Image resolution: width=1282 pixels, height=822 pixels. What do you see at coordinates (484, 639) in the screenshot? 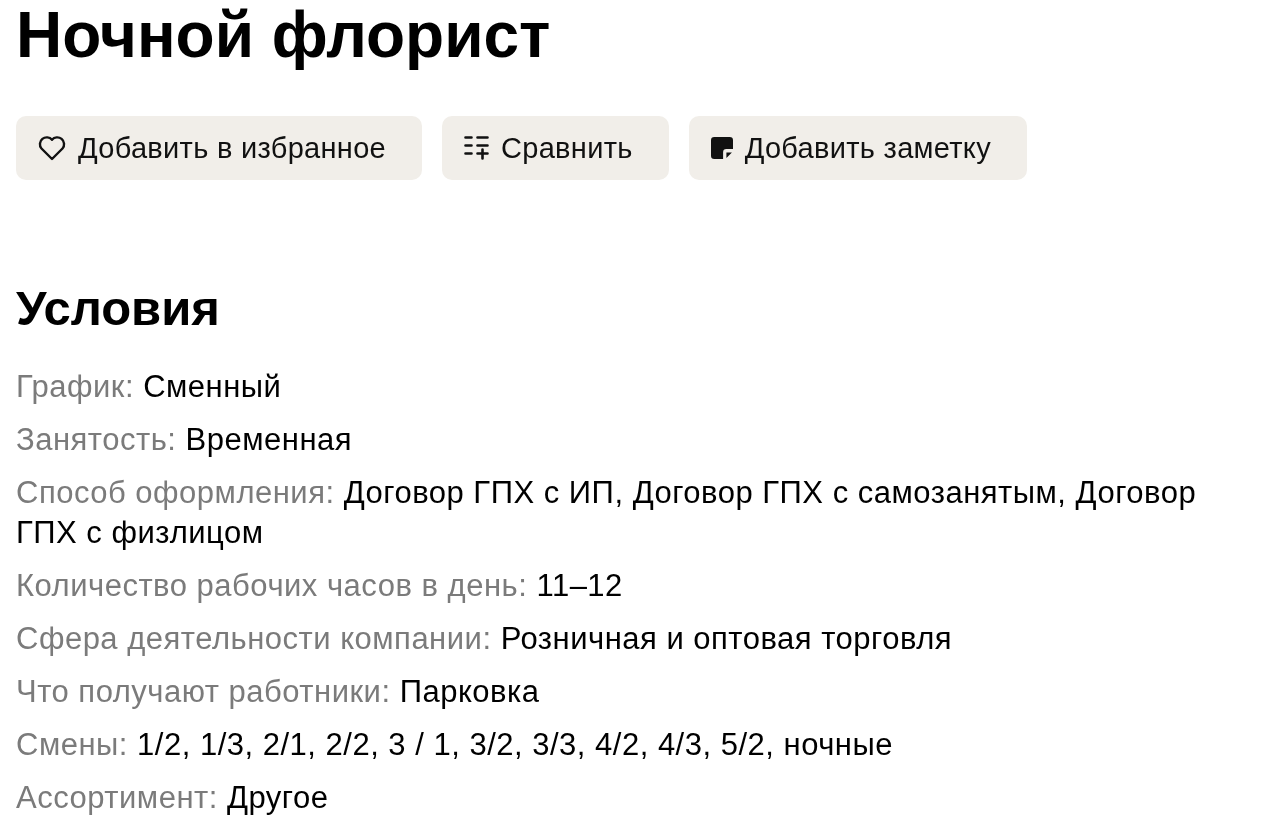
I see `condition-row-text: Сфера деятельности компании: Розничная и оптовая торговля` at bounding box center [484, 639].